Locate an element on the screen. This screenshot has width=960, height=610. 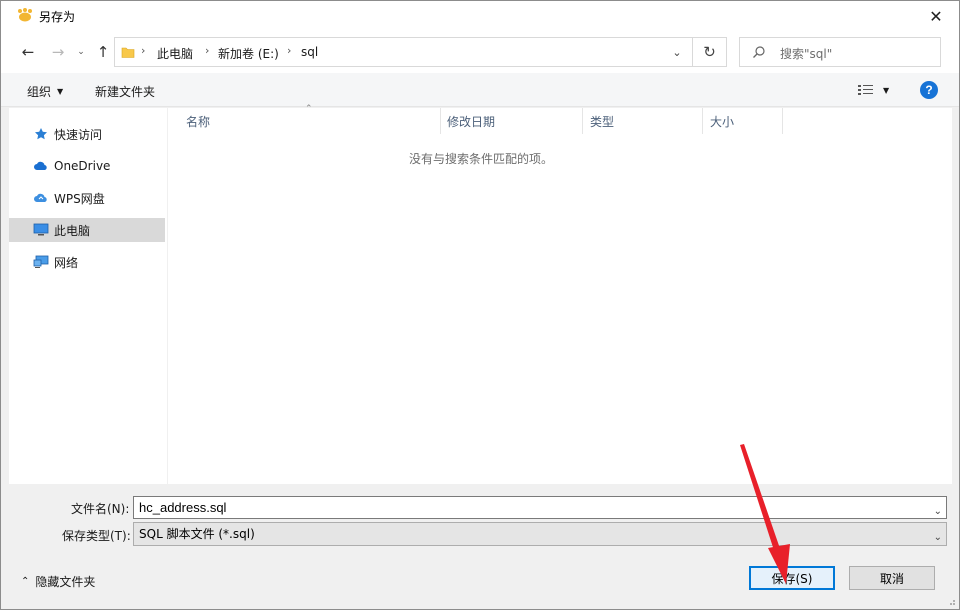
cloud-icon is located at coordinates (41, 166).